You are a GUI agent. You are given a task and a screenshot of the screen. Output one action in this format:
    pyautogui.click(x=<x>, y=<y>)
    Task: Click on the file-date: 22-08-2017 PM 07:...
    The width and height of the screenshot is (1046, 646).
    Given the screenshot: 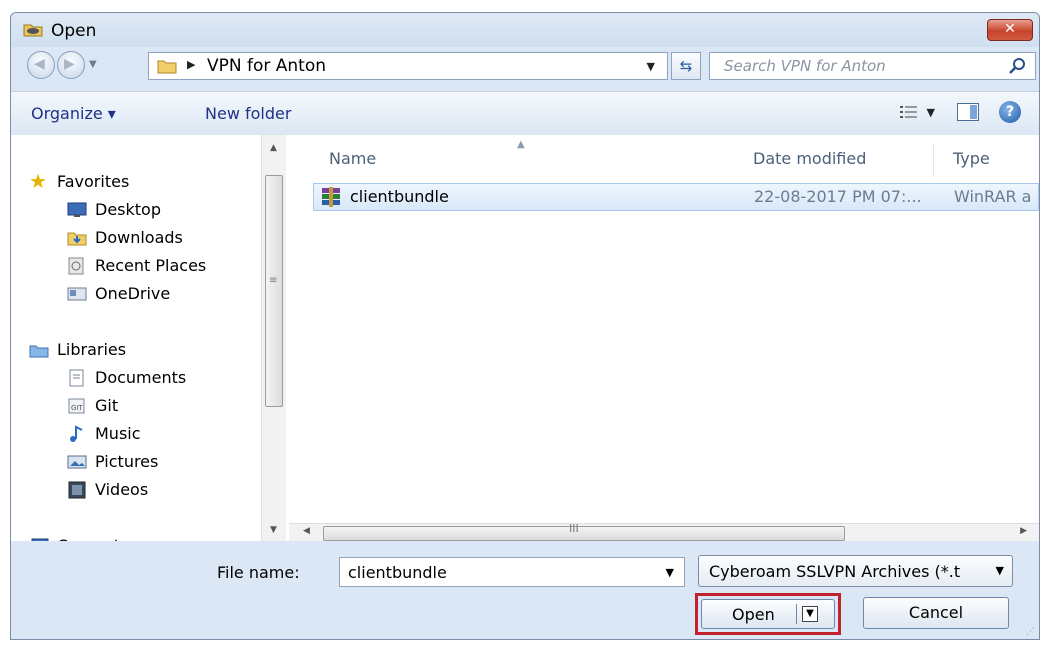 What is the action you would take?
    pyautogui.click(x=838, y=196)
    